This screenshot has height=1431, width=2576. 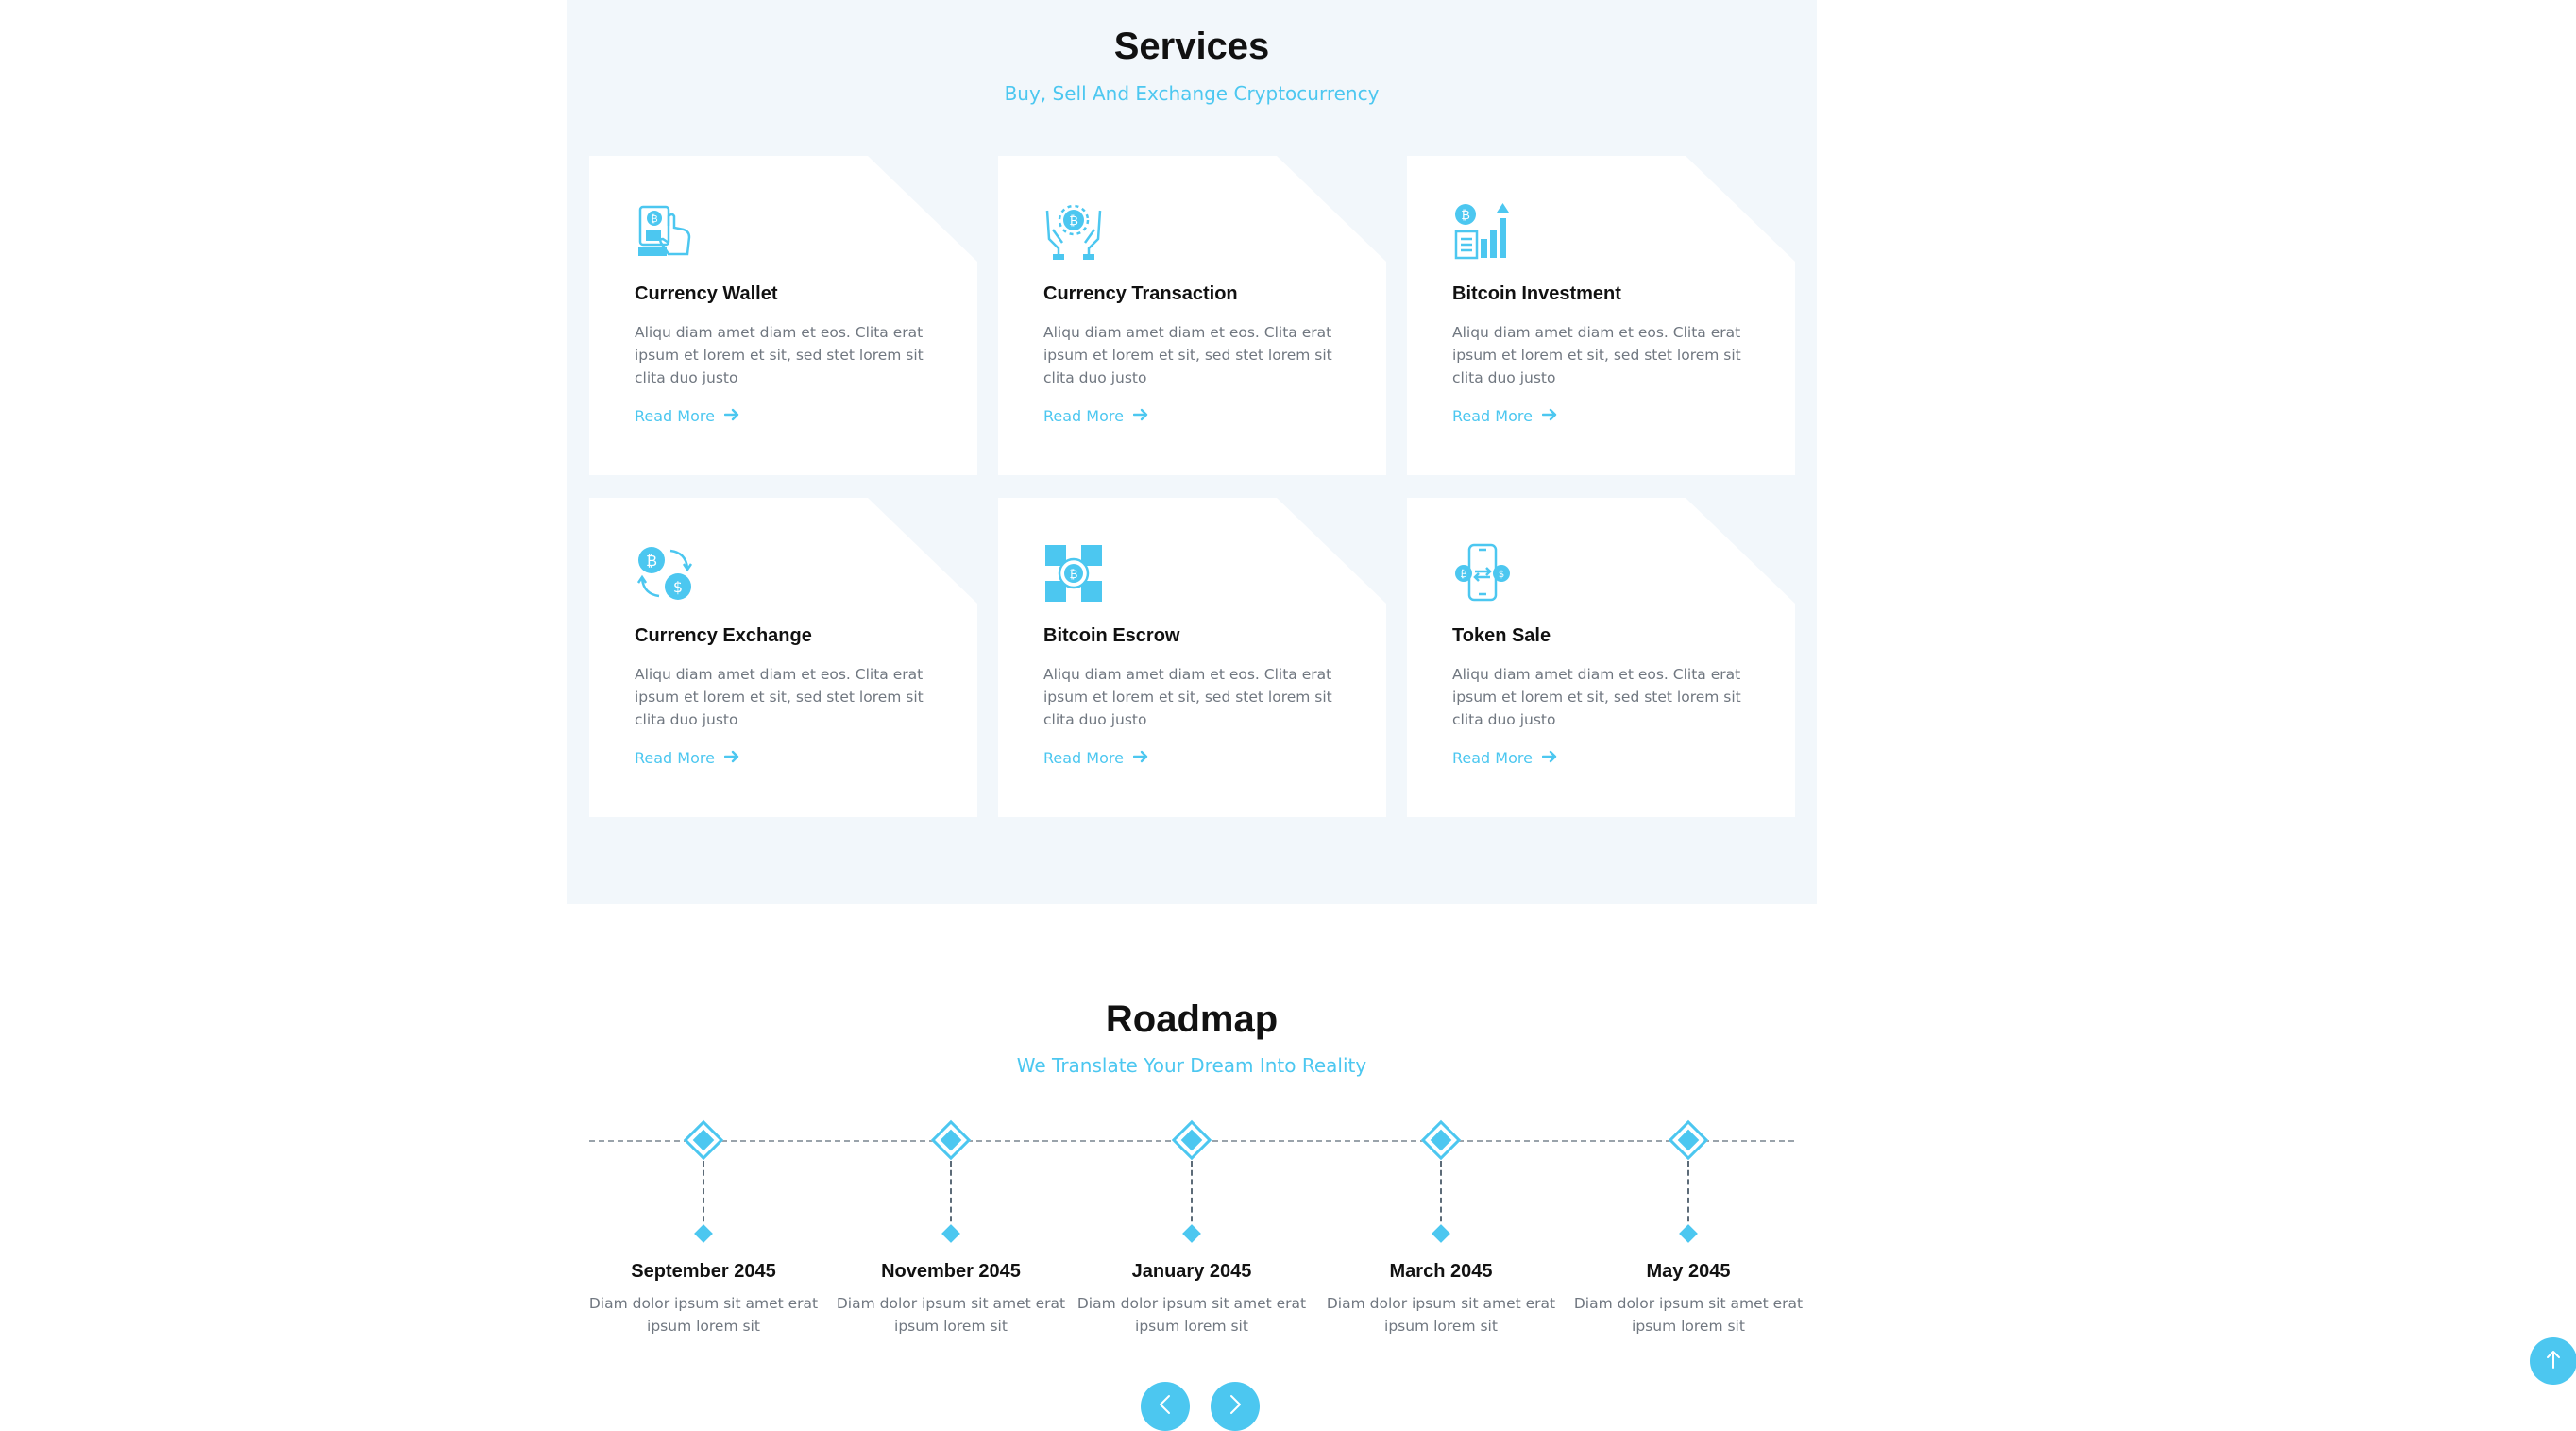 I want to click on chevron-left-icon, so click(x=1165, y=1407).